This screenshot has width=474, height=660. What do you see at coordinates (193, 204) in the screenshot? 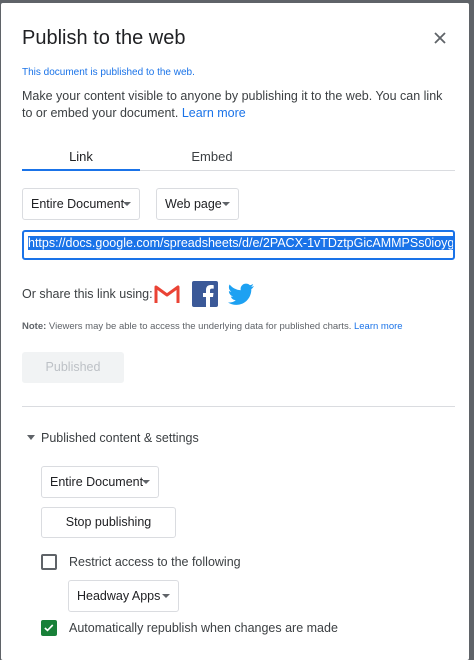
I see `format-dropdown-value: Web page` at bounding box center [193, 204].